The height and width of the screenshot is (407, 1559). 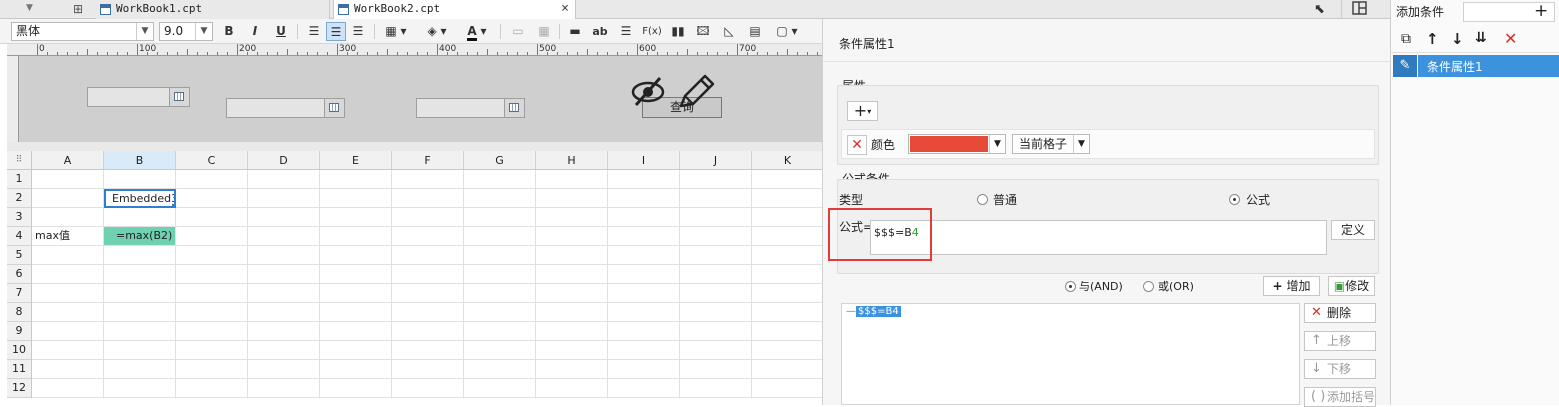 What do you see at coordinates (787, 350) in the screenshot?
I see `cell-k10` at bounding box center [787, 350].